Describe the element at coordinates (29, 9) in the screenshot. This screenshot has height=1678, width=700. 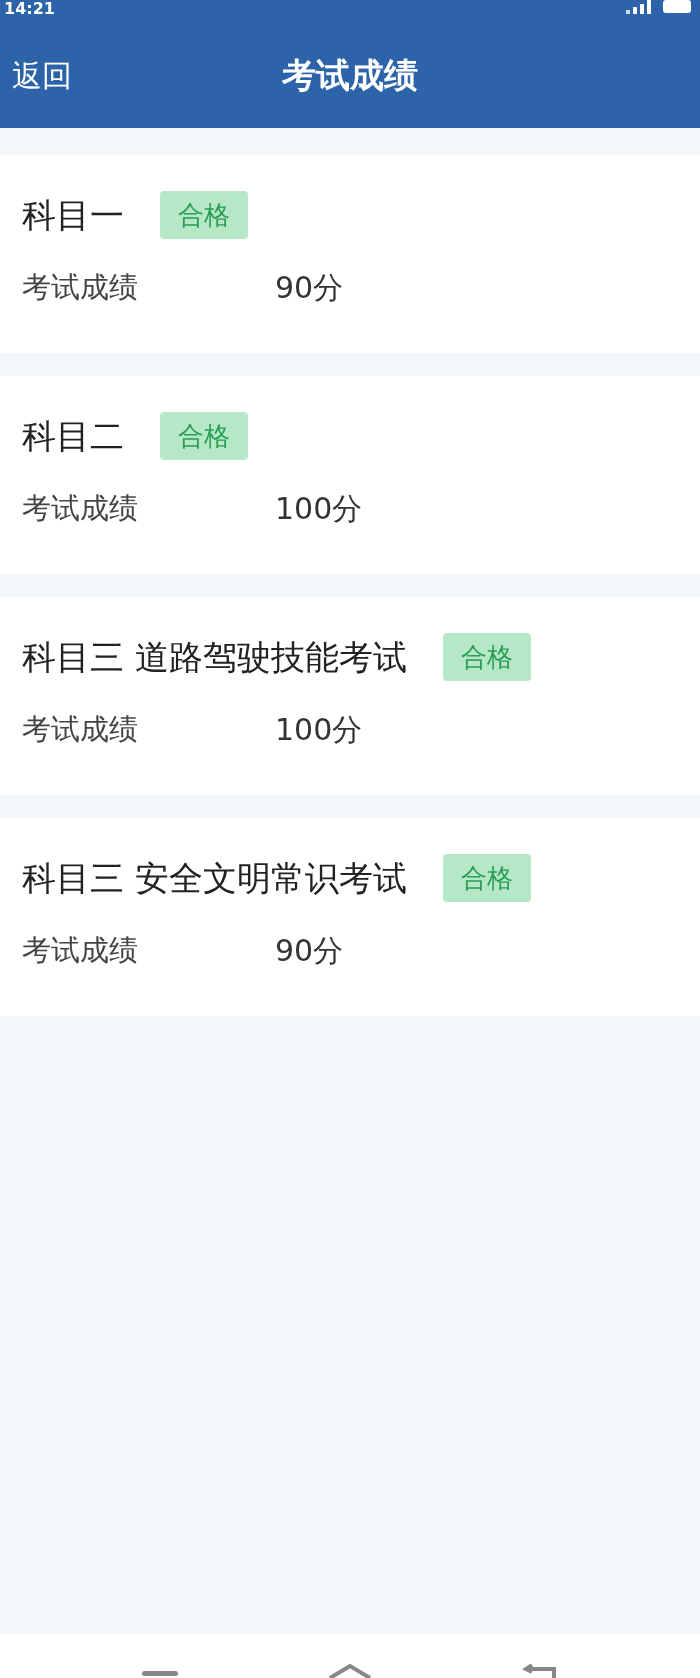
I see `status-time: 14:21` at that location.